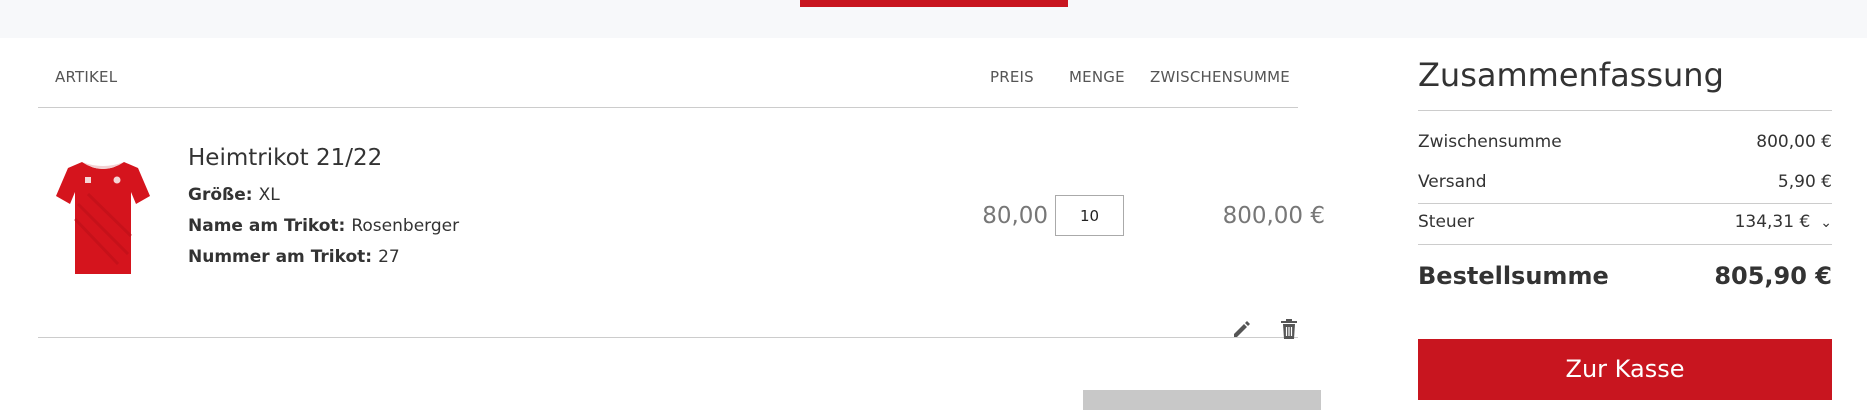 Image resolution: width=1867 pixels, height=410 pixels. I want to click on product-option-name: Name am Trikot: Rosenberger, so click(323, 226).